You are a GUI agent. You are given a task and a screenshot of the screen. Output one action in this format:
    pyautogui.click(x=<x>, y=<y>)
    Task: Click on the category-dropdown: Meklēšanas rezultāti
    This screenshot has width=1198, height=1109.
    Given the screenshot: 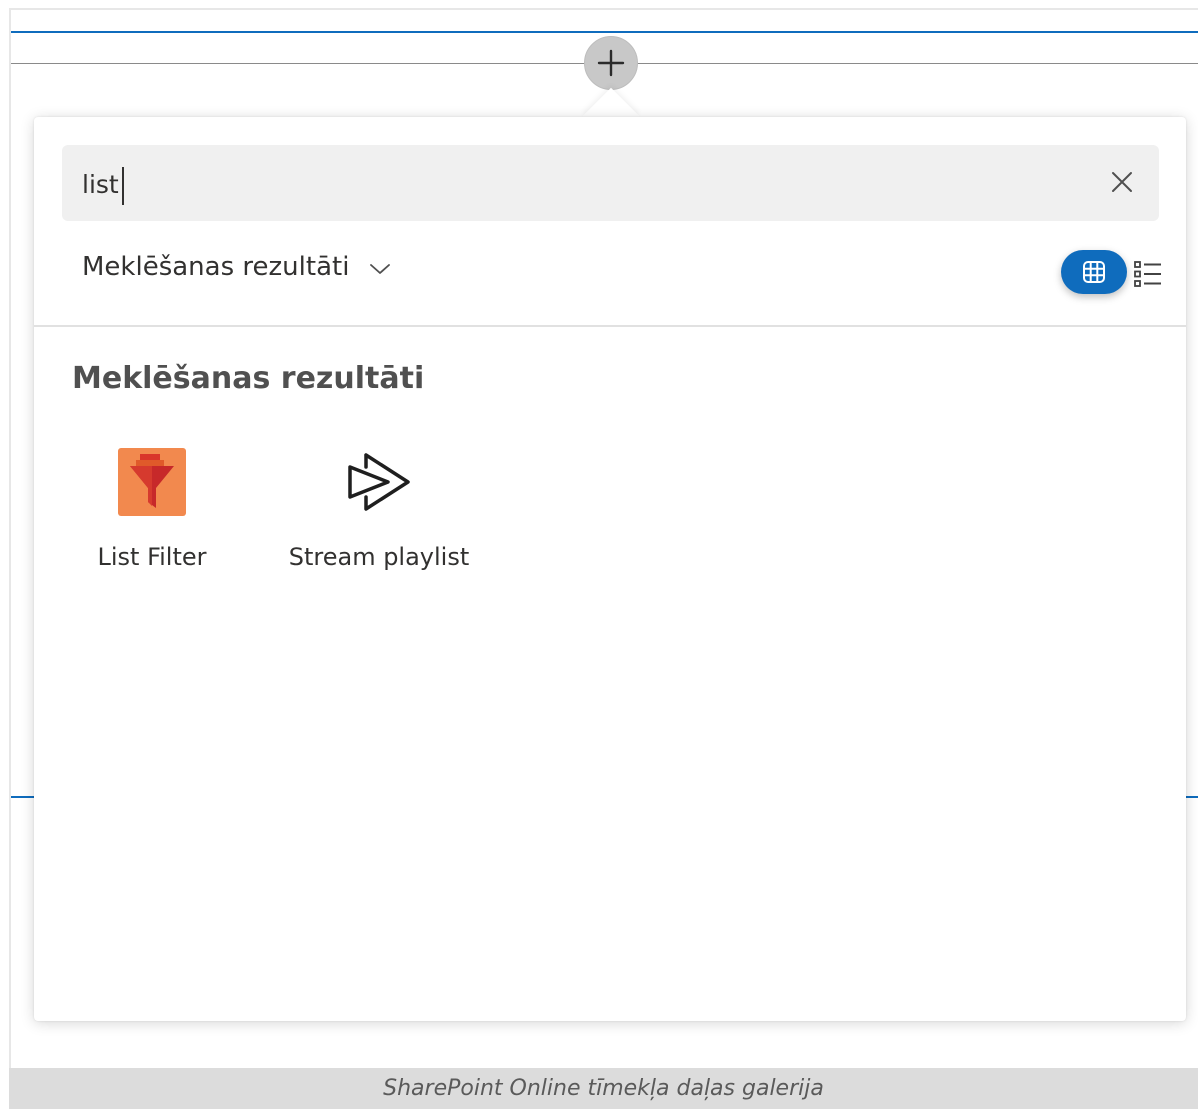 What is the action you would take?
    pyautogui.click(x=236, y=267)
    